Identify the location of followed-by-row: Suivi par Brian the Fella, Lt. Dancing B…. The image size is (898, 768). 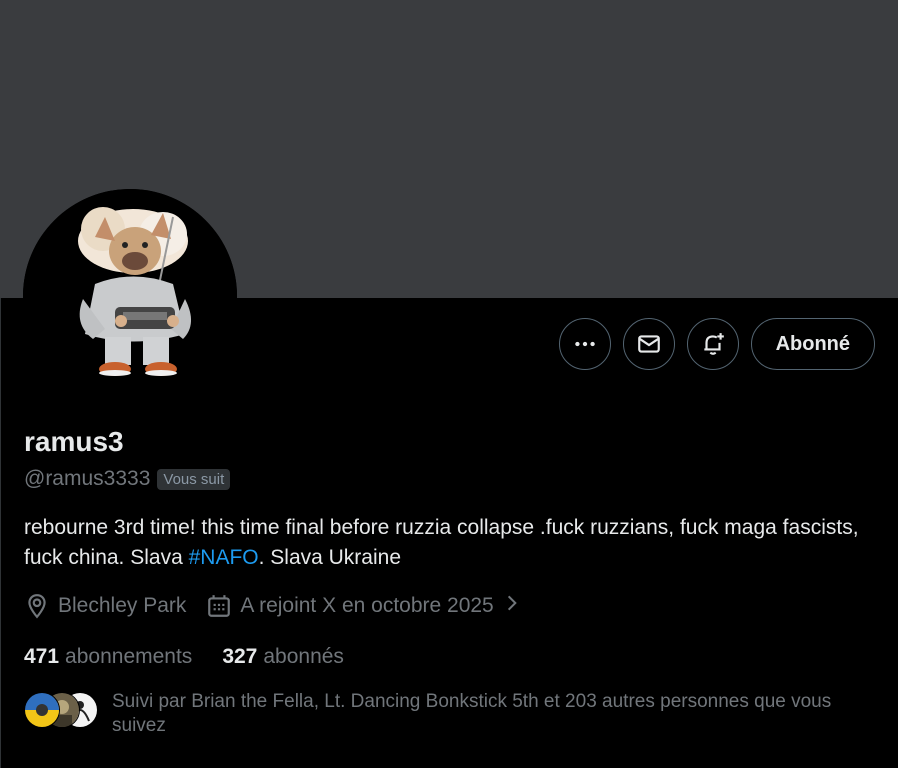
(448, 714).